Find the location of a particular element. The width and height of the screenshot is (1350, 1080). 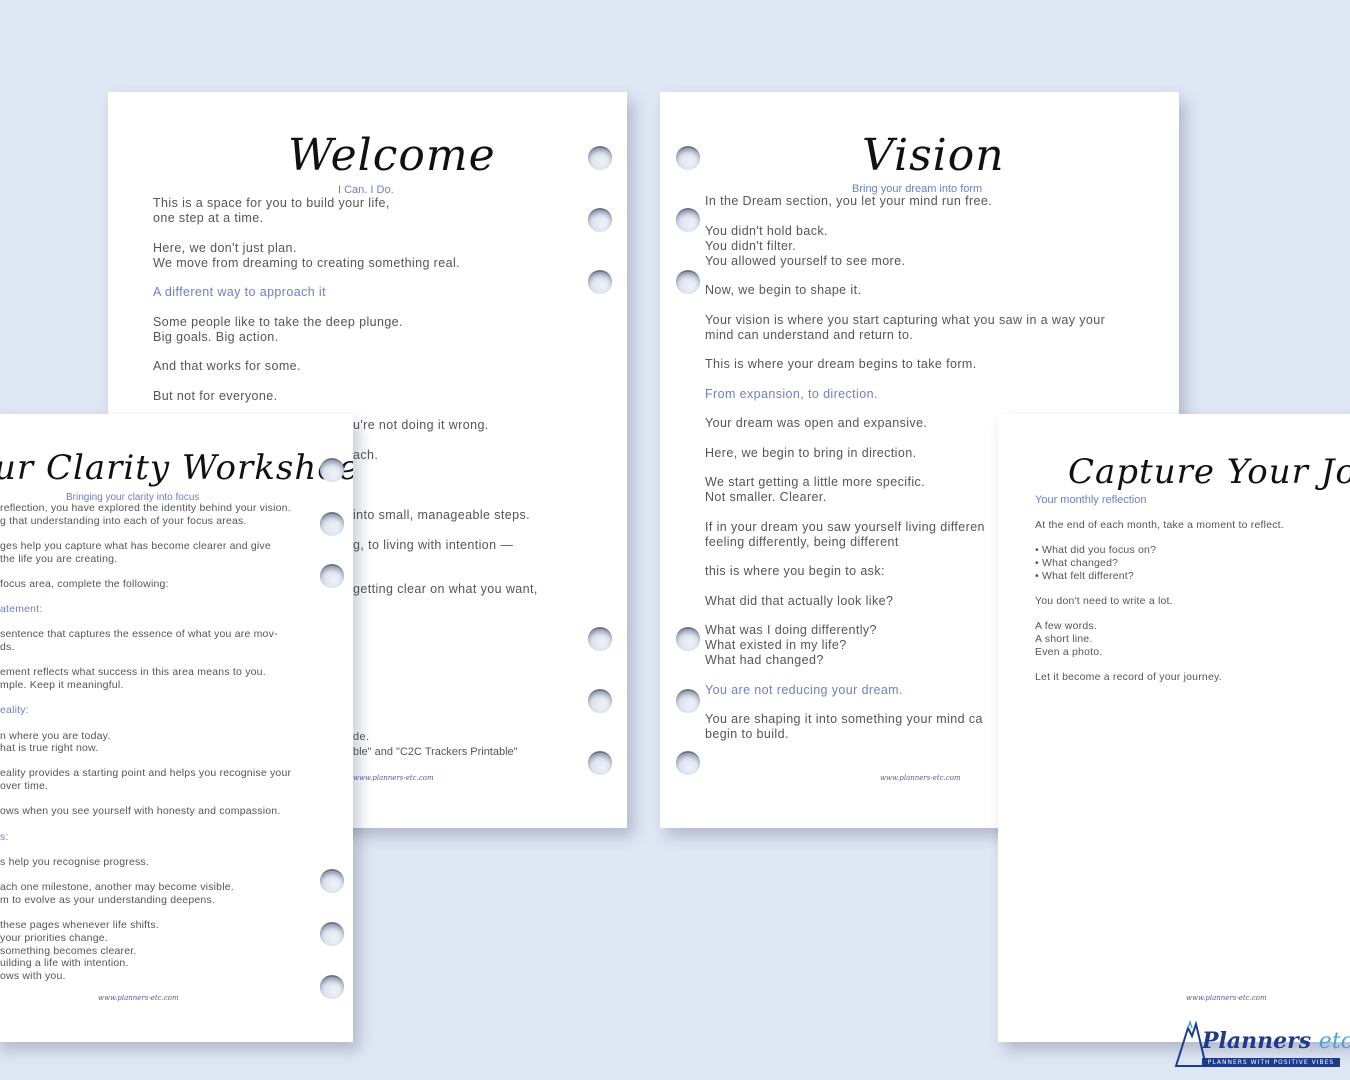

section-heading: atement: is located at coordinates (21, 609).